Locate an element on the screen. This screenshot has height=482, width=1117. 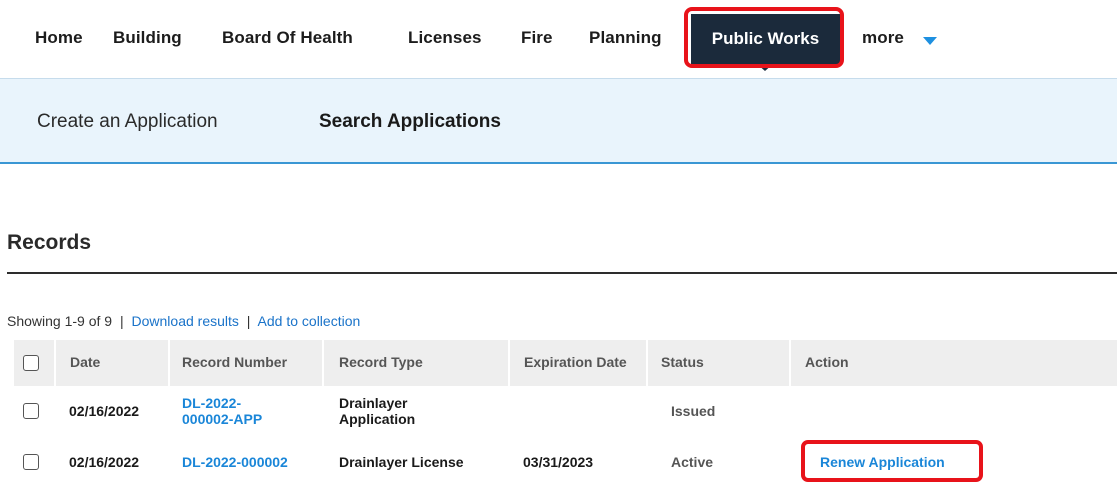
nav-building: Building is located at coordinates (147, 38).